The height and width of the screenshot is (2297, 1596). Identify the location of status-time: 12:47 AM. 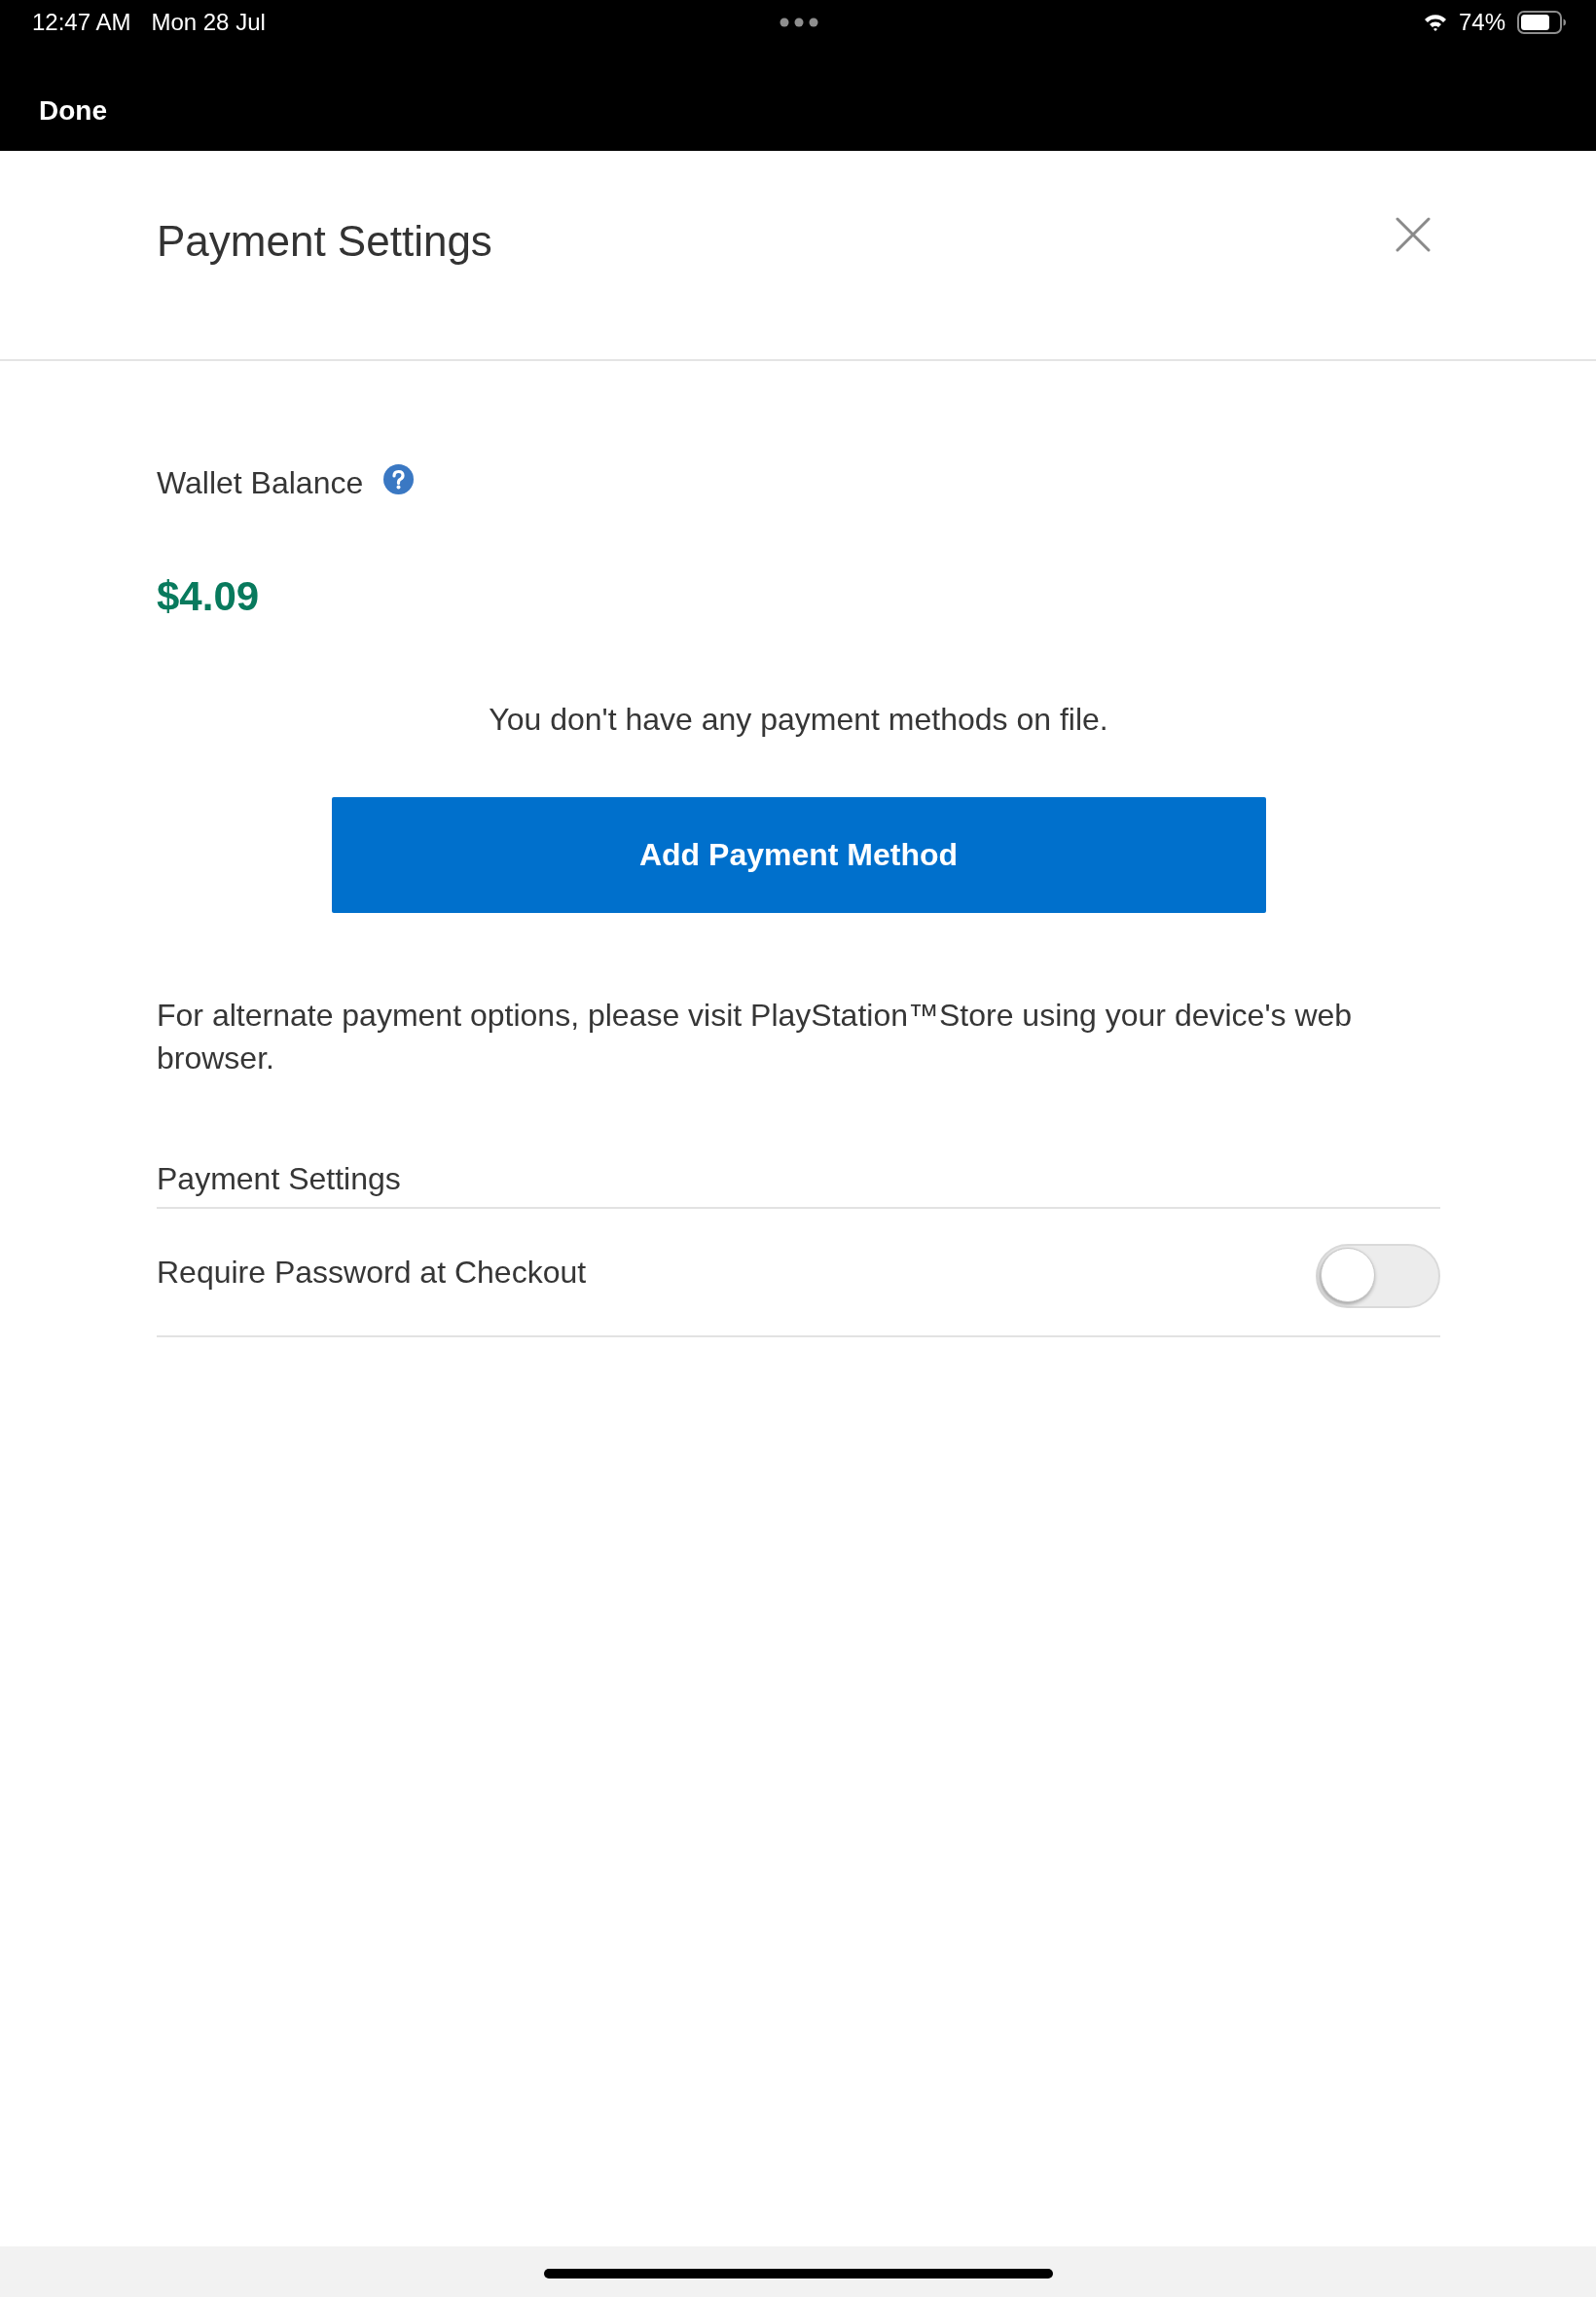
(81, 22).